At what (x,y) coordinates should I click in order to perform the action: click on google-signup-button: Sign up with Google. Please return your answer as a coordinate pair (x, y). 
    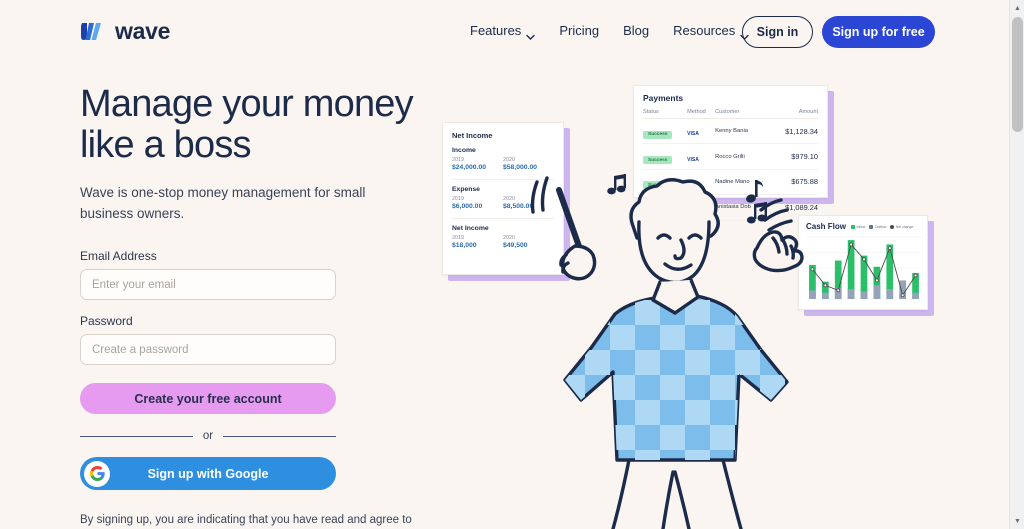
    Looking at the image, I should click on (208, 474).